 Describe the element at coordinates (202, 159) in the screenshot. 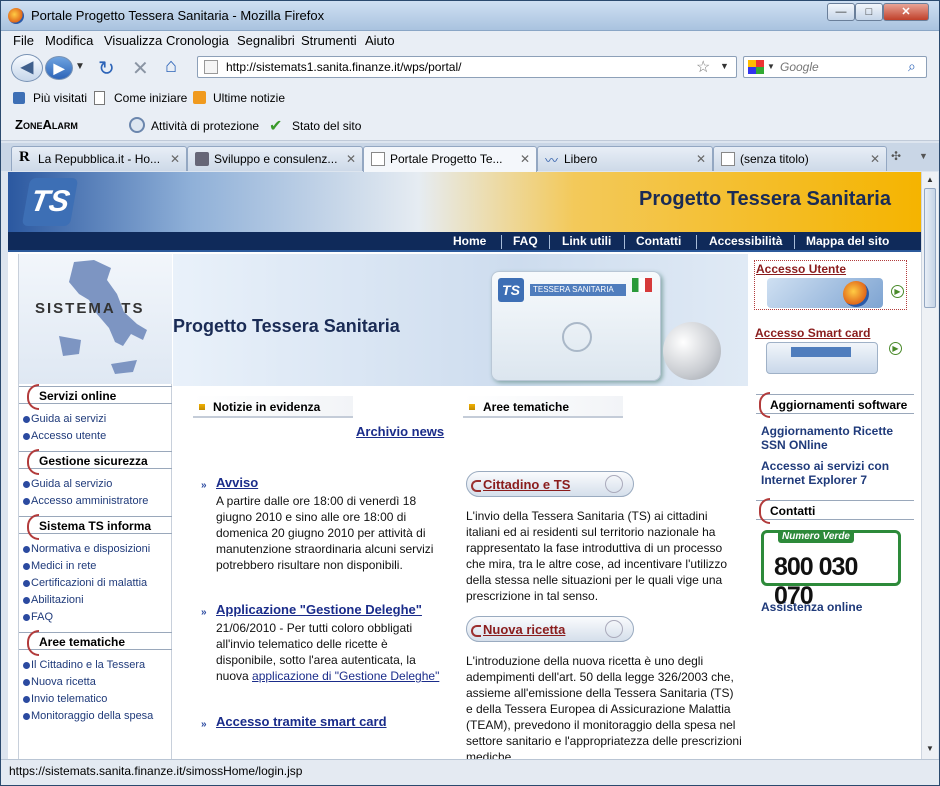

I see `person-icon` at that location.